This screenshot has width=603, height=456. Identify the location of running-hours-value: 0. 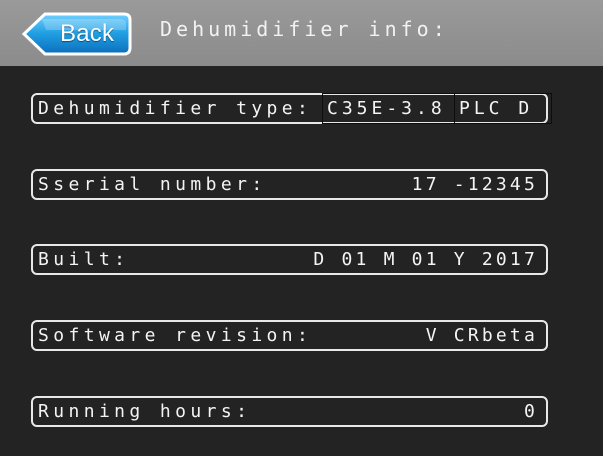
(530, 411).